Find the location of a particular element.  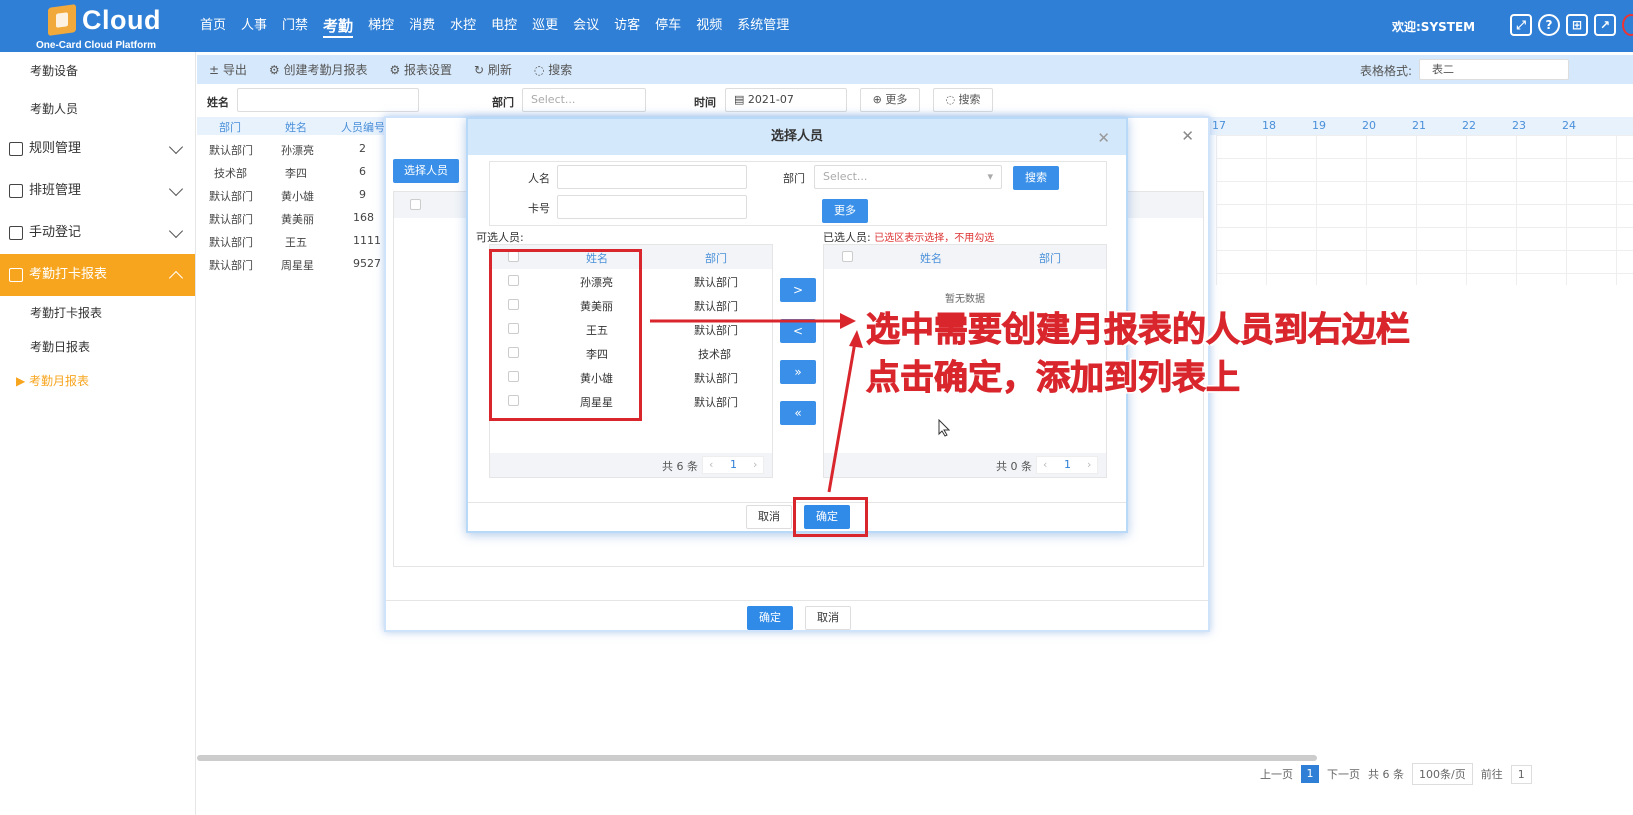

sidebar-group-manual: 手动登记 is located at coordinates (97, 233).